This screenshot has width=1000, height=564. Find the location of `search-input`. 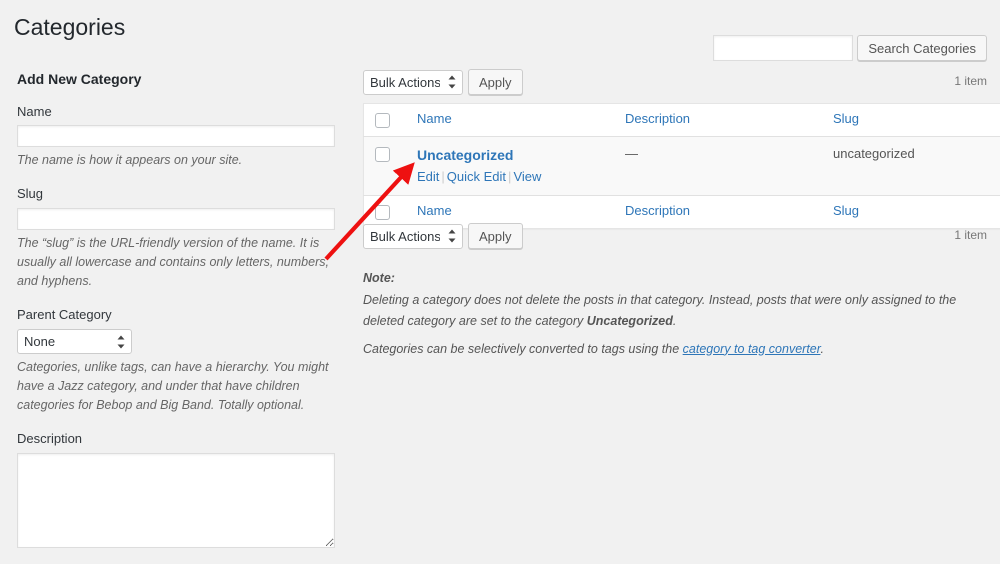

search-input is located at coordinates (783, 48).